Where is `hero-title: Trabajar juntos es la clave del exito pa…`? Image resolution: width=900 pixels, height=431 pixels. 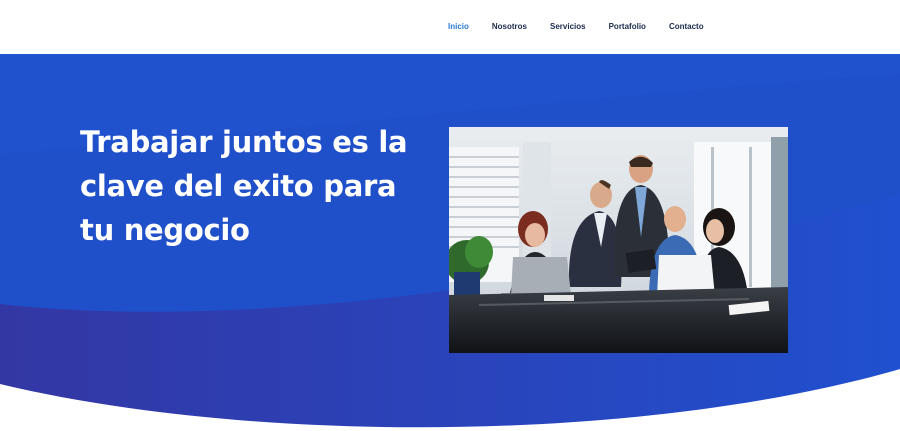 hero-title: Trabajar juntos es la clave del exito pa… is located at coordinates (244, 186).